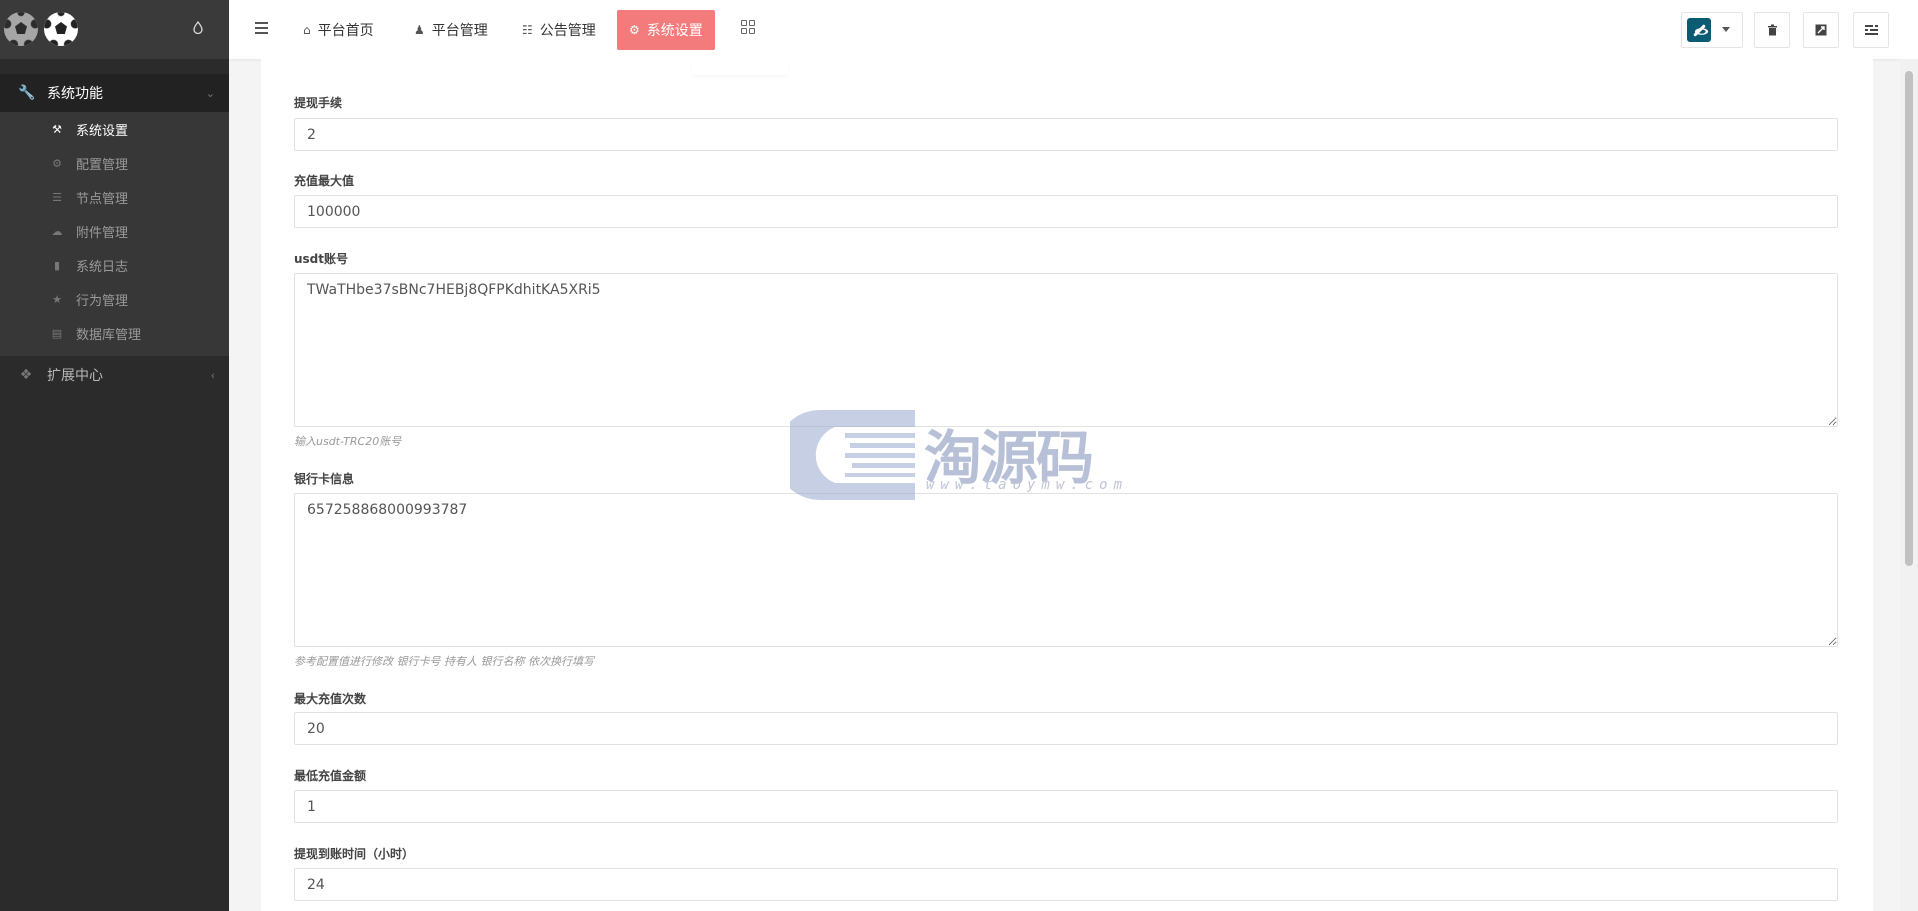 This screenshot has height=911, width=1918. I want to click on theme-drop-icon, so click(198, 27).